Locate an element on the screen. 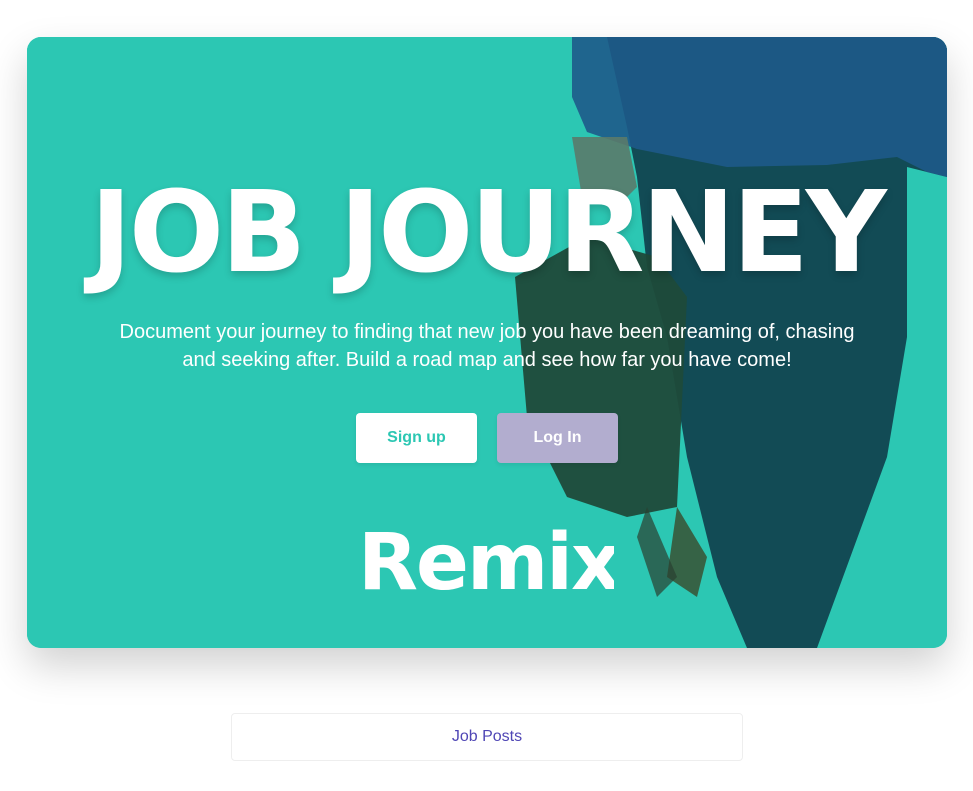  job-posts-link: Job Posts is located at coordinates (487, 737).